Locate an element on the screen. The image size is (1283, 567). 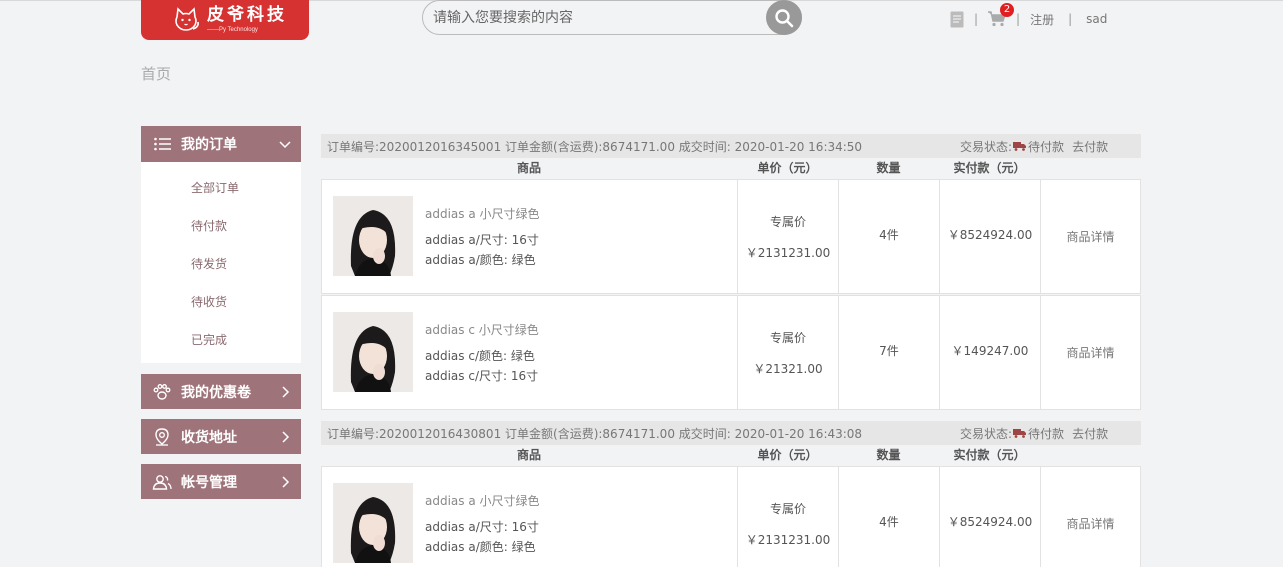
breadcrumb-home: 首页 is located at coordinates (156, 73).